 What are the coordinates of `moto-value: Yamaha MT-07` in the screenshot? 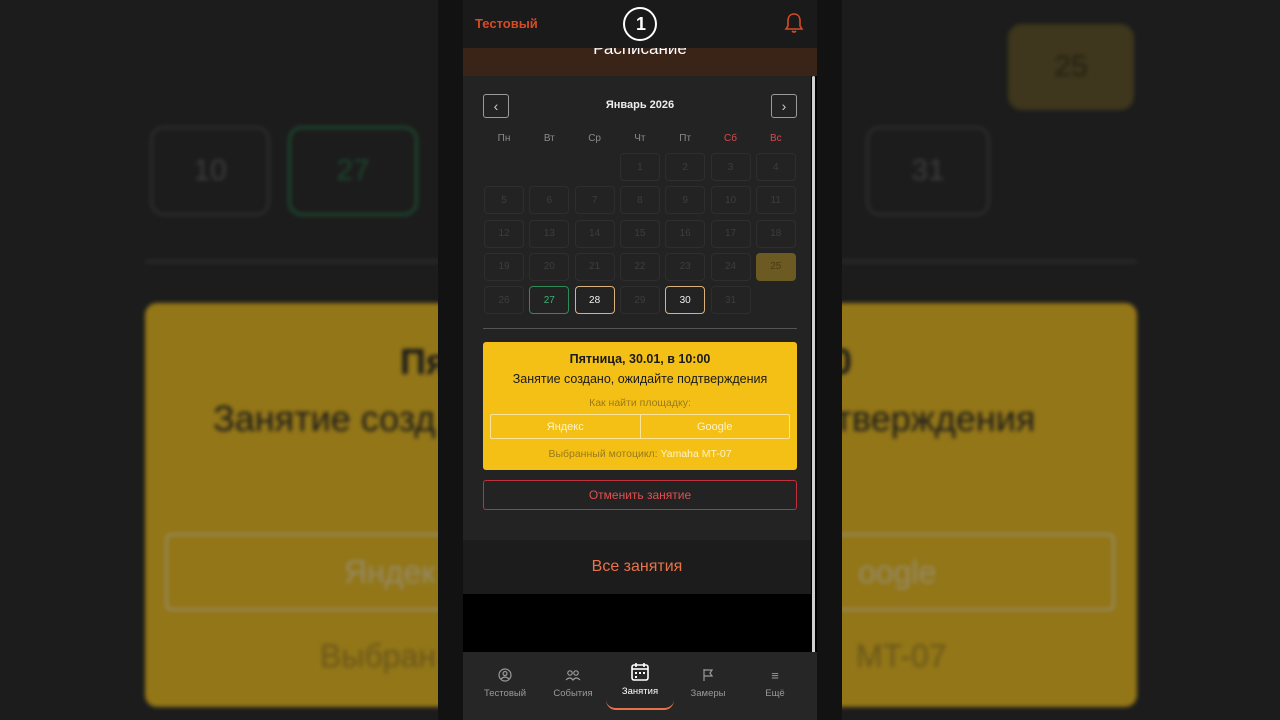 It's located at (696, 454).